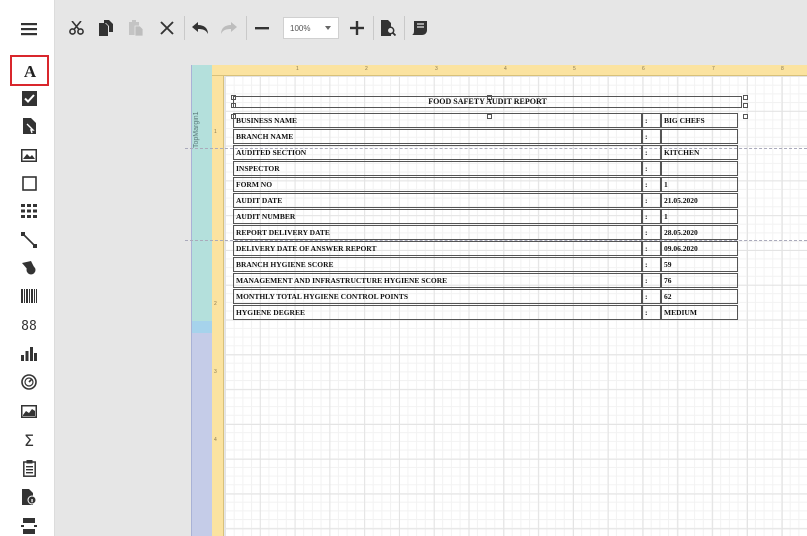 This screenshot has width=807, height=536. I want to click on toolbox: A 88 Σ, so click(27, 268).